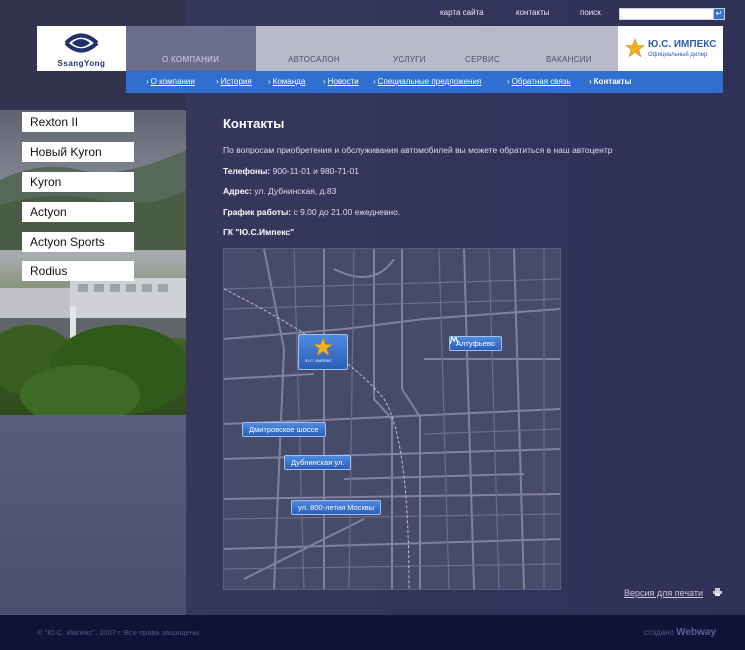  Describe the element at coordinates (696, 632) in the screenshot. I see `made-by-brand: Webway` at that location.